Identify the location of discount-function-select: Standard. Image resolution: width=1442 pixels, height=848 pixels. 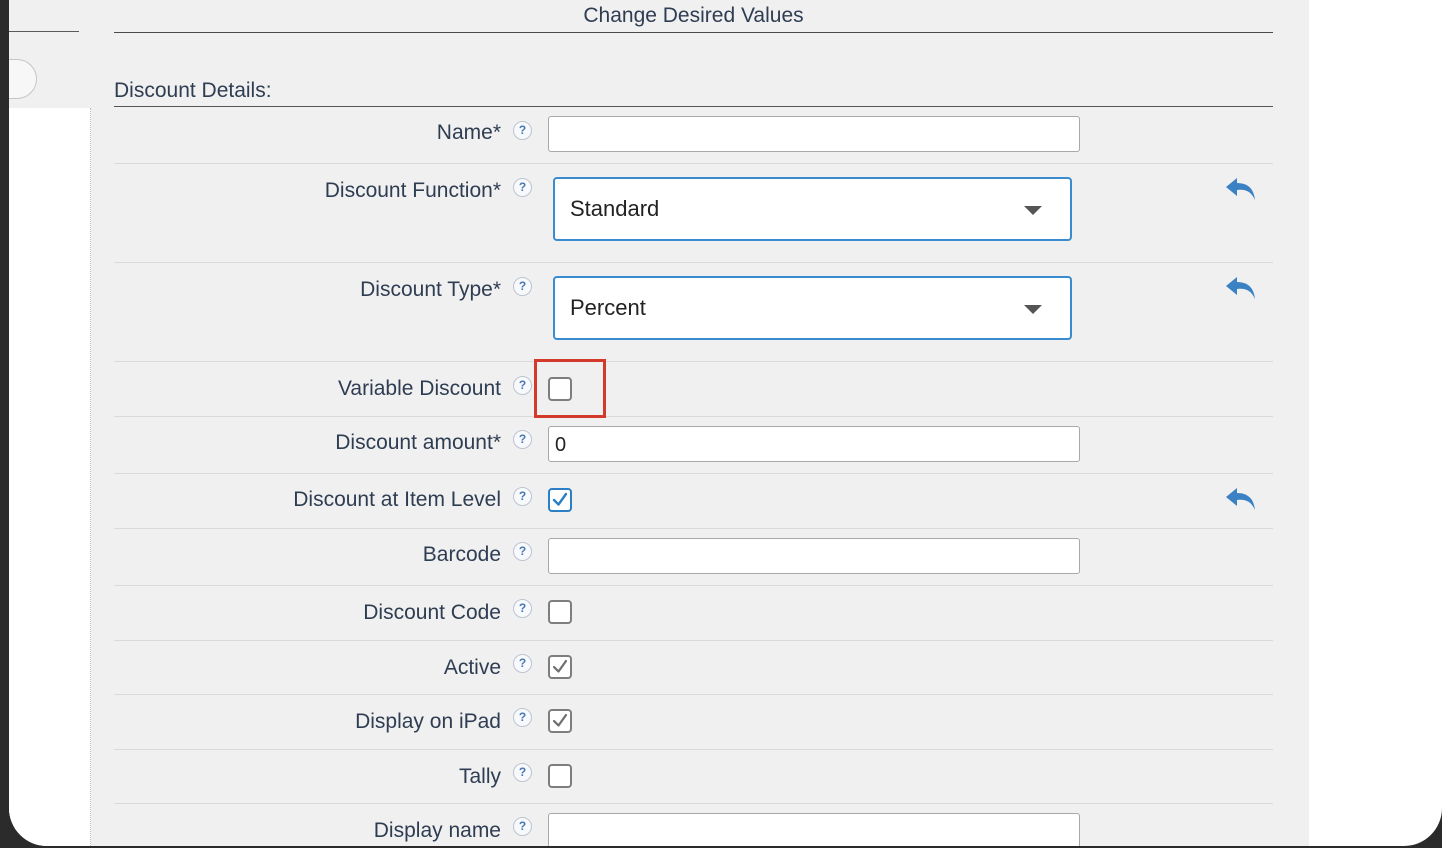
(812, 209).